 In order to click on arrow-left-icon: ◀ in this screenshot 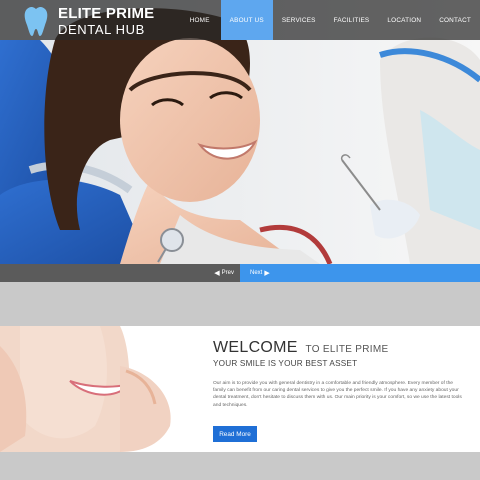, I will do `click(217, 273)`.